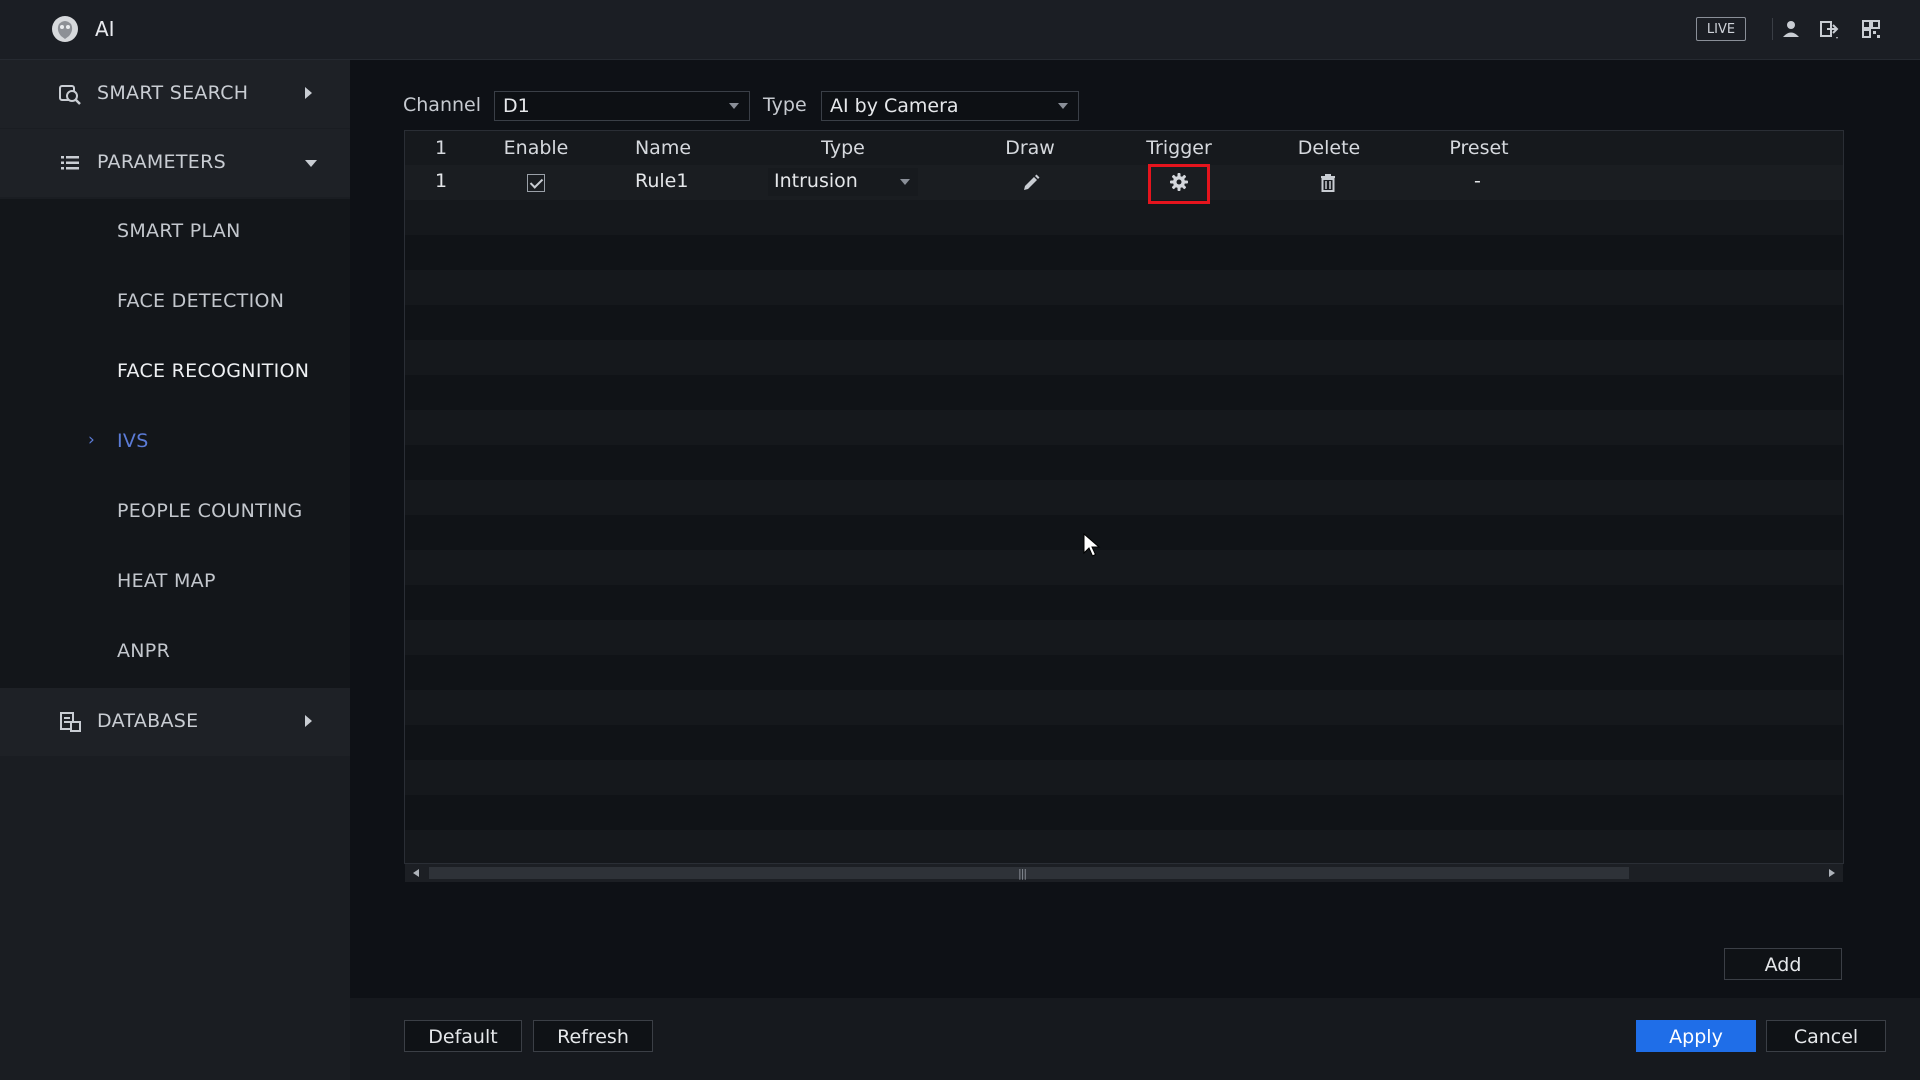 Image resolution: width=1920 pixels, height=1080 pixels. Describe the element at coordinates (166, 581) in the screenshot. I see `sidebar-item-heat-map: HEAT MAP` at that location.